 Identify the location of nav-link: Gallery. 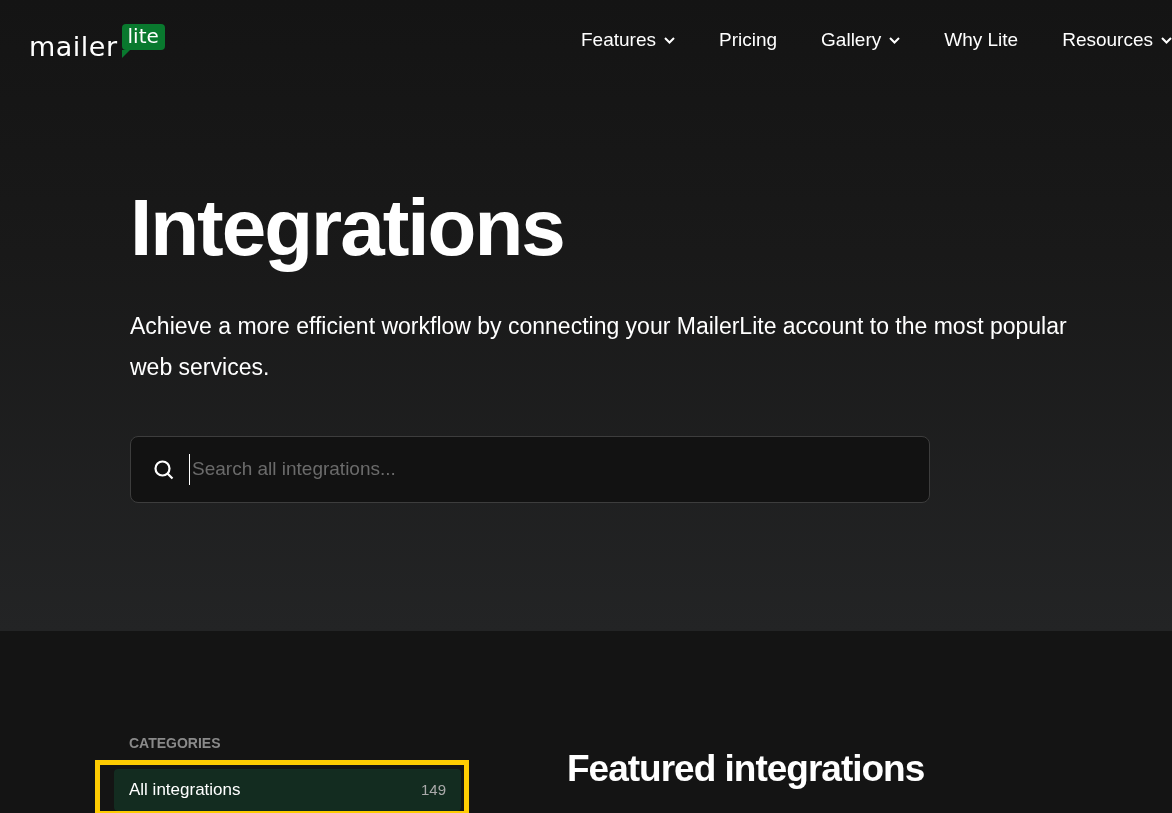
(861, 40).